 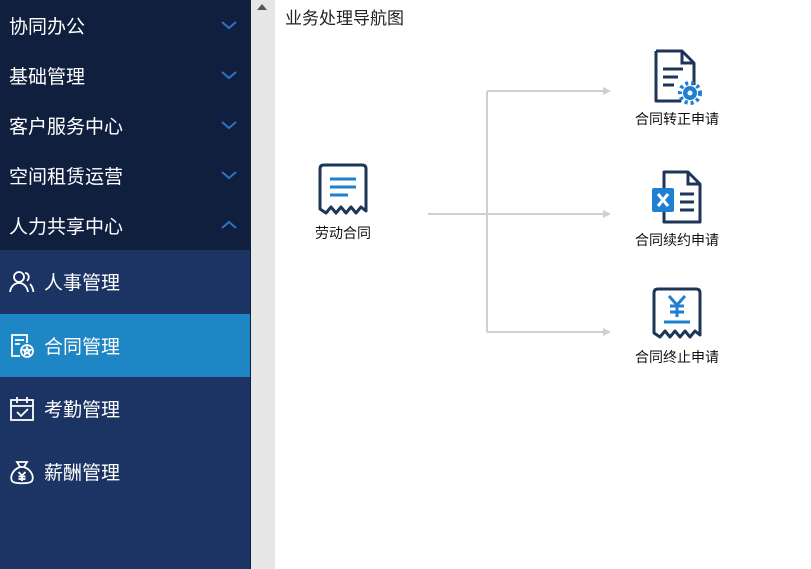 I want to click on flow-node-label: 合同转正申请, so click(x=677, y=120).